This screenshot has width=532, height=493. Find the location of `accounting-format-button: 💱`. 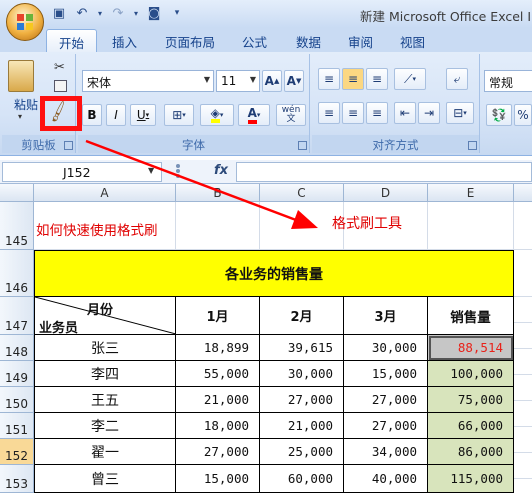

accounting-format-button: 💱 is located at coordinates (499, 115).